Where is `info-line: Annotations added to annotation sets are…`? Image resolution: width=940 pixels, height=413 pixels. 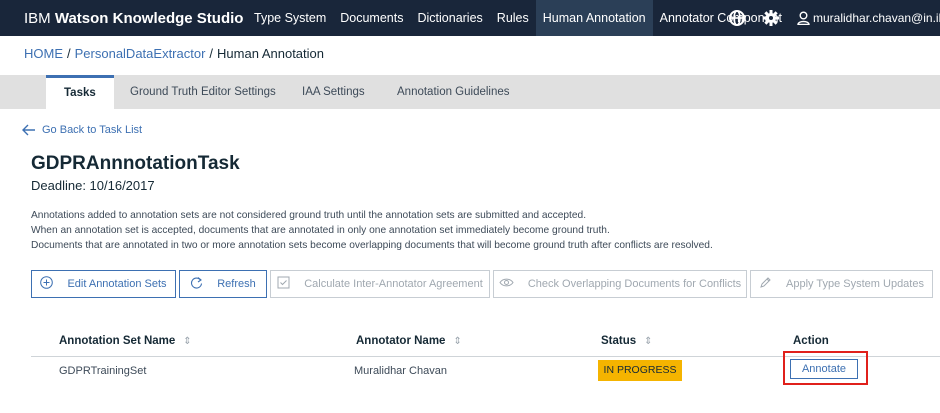
info-line: Annotations added to annotation sets are… is located at coordinates (309, 215).